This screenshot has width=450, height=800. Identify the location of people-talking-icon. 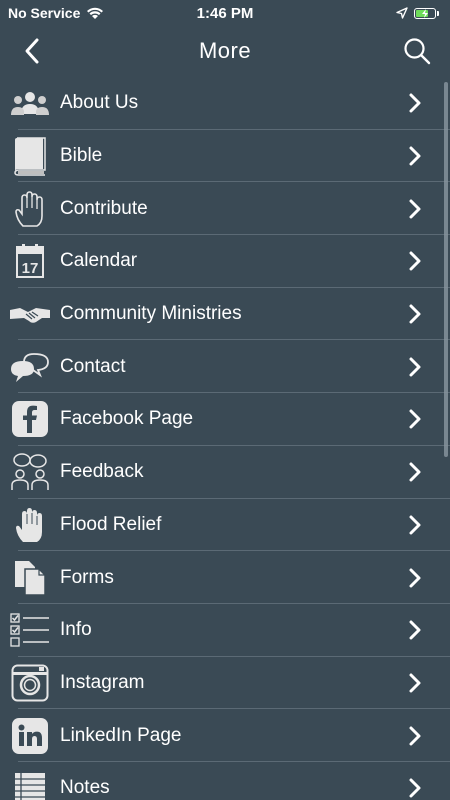
(30, 472).